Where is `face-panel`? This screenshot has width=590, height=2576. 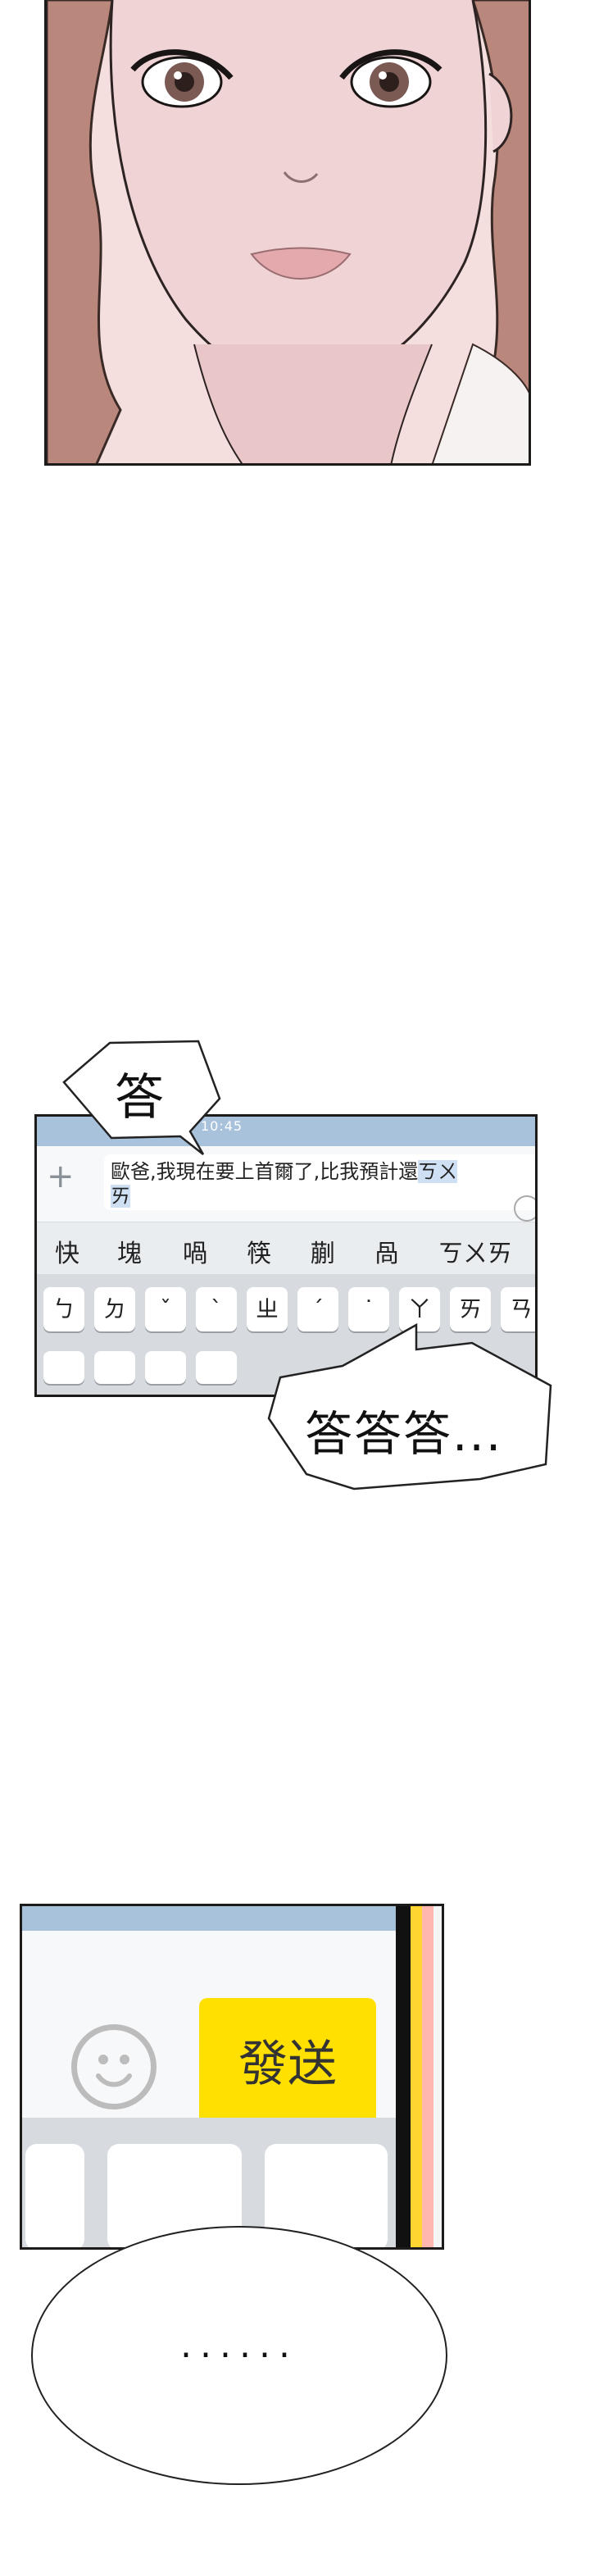 face-panel is located at coordinates (287, 233).